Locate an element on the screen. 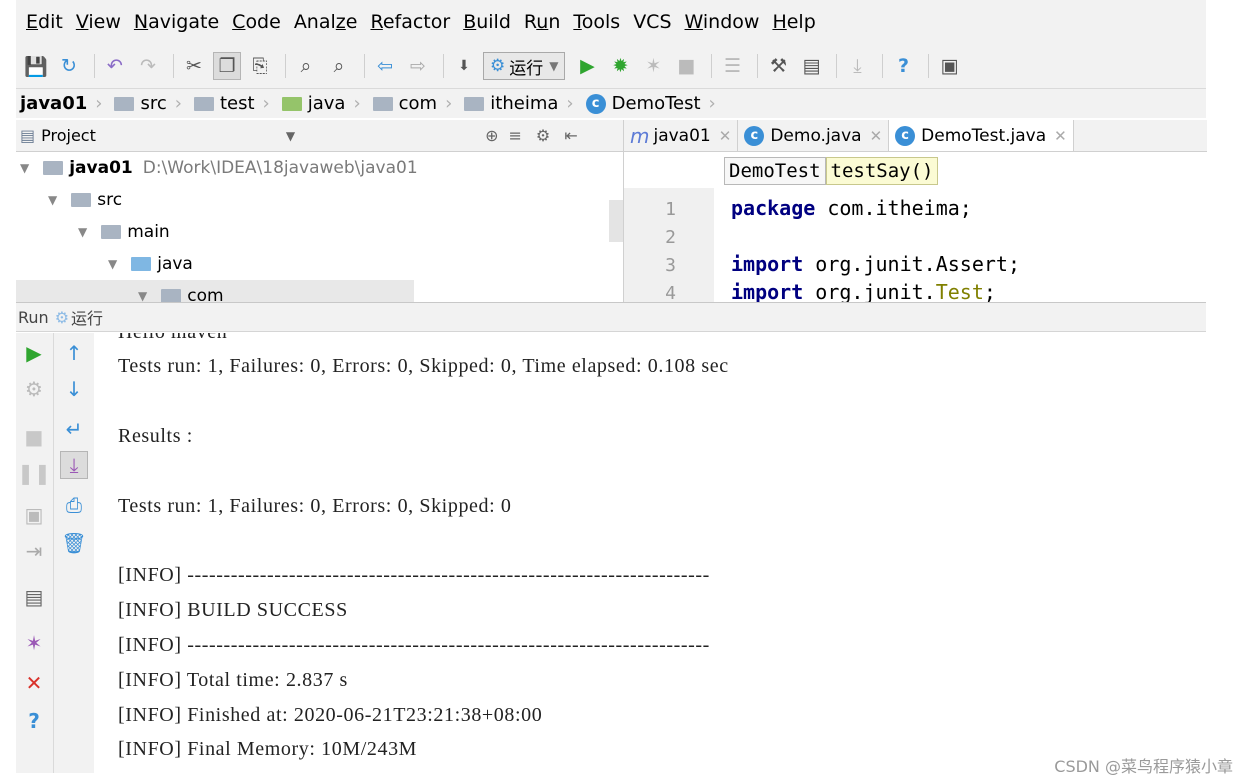 This screenshot has width=1247, height=783. pause-icon: ❚❚ is located at coordinates (34, 473).